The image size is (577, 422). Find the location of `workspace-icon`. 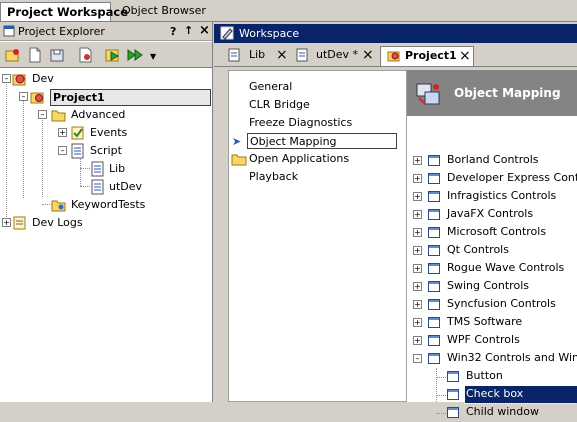

workspace-icon is located at coordinates (227, 34).